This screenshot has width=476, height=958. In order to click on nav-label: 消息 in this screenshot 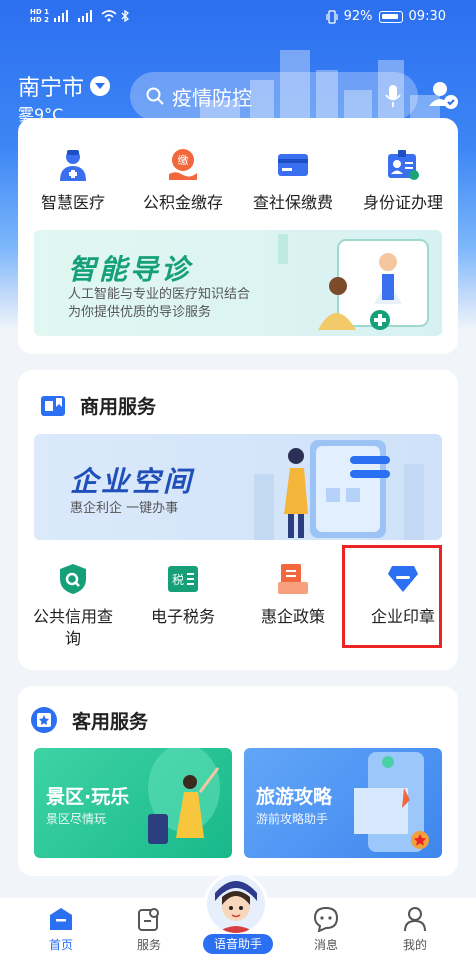, I will do `click(325, 945)`.